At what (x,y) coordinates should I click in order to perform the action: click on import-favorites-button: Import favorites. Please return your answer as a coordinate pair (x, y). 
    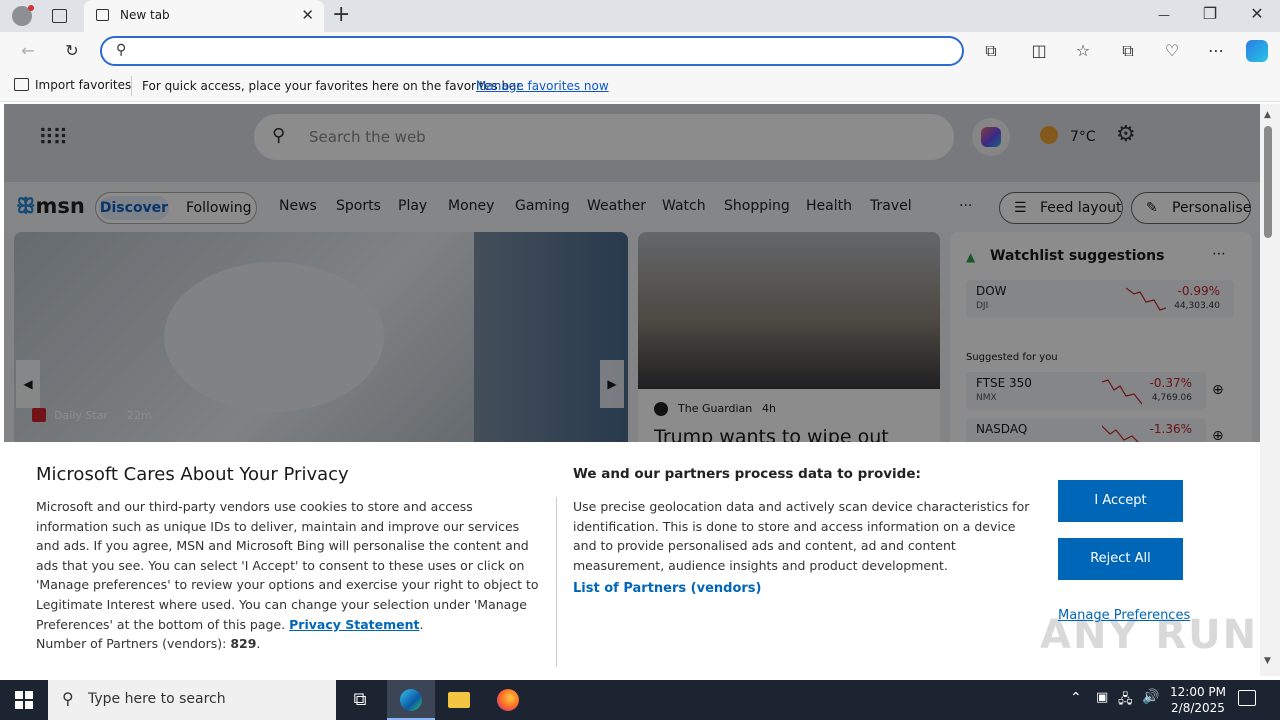
    Looking at the image, I should click on (72, 85).